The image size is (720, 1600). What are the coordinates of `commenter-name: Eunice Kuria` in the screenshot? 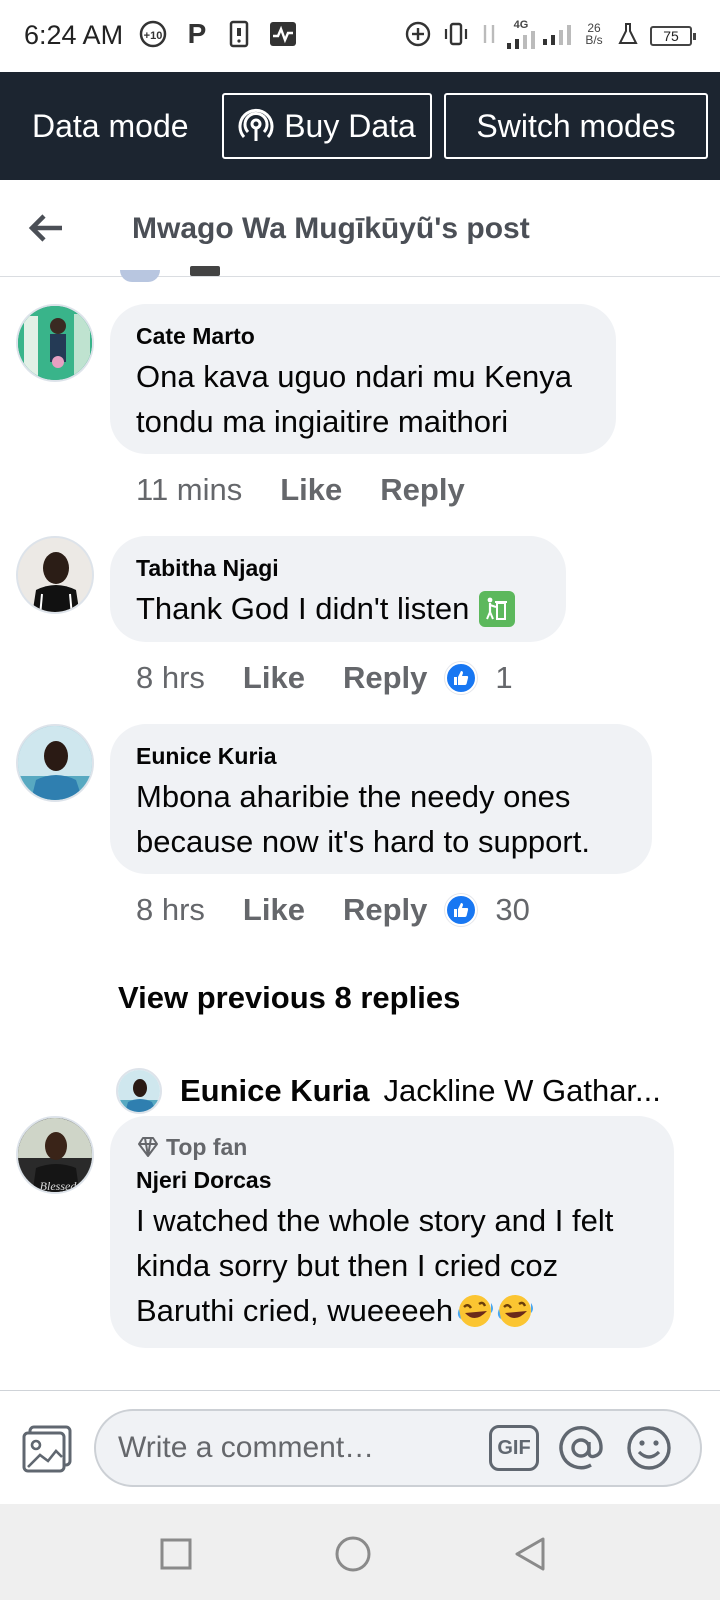 It's located at (381, 756).